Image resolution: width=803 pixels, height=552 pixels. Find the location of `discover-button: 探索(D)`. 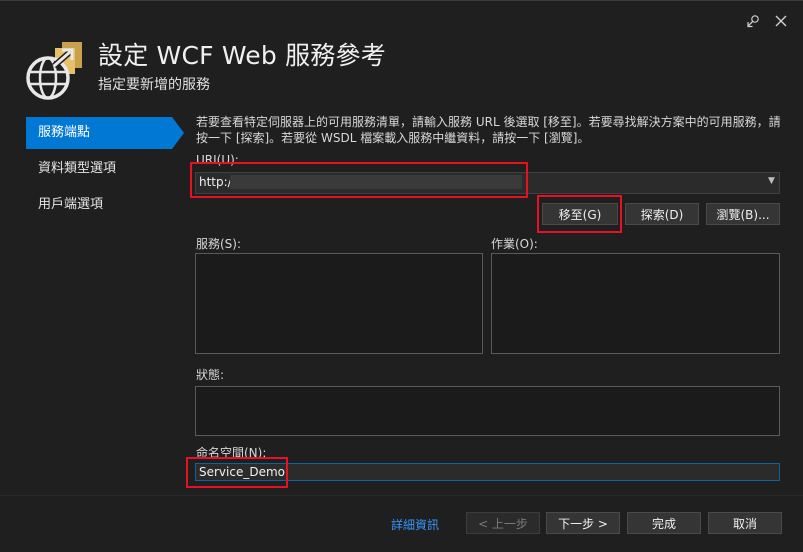

discover-button: 探索(D) is located at coordinates (662, 214).